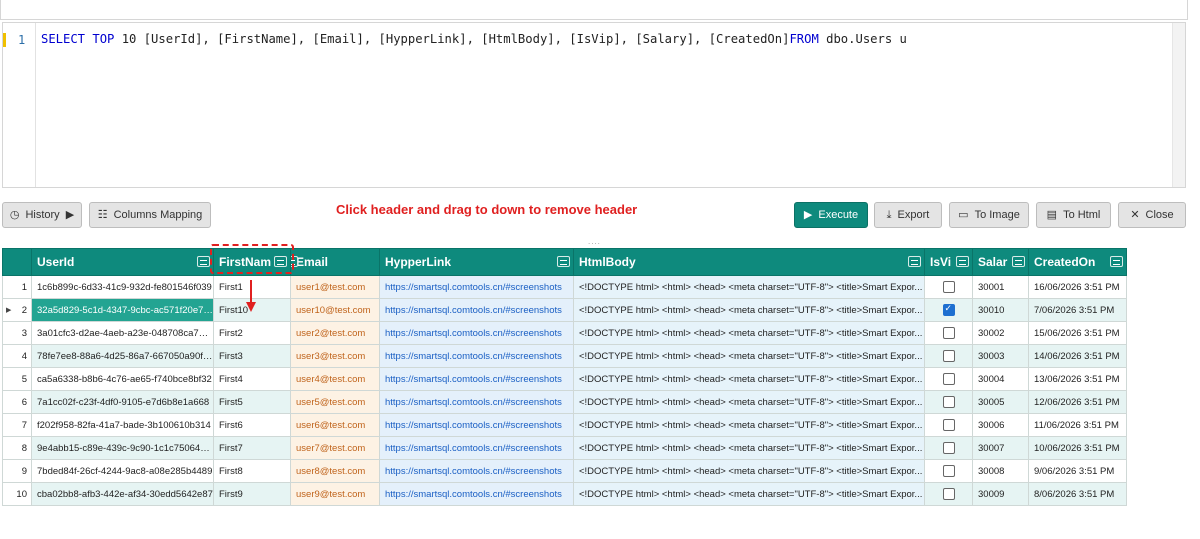 This screenshot has width=1200, height=539. Describe the element at coordinates (122, 333) in the screenshot. I see `userid-cell: 3a01cfc3-d2ae-4aeb-a23e-048708ca769c` at that location.